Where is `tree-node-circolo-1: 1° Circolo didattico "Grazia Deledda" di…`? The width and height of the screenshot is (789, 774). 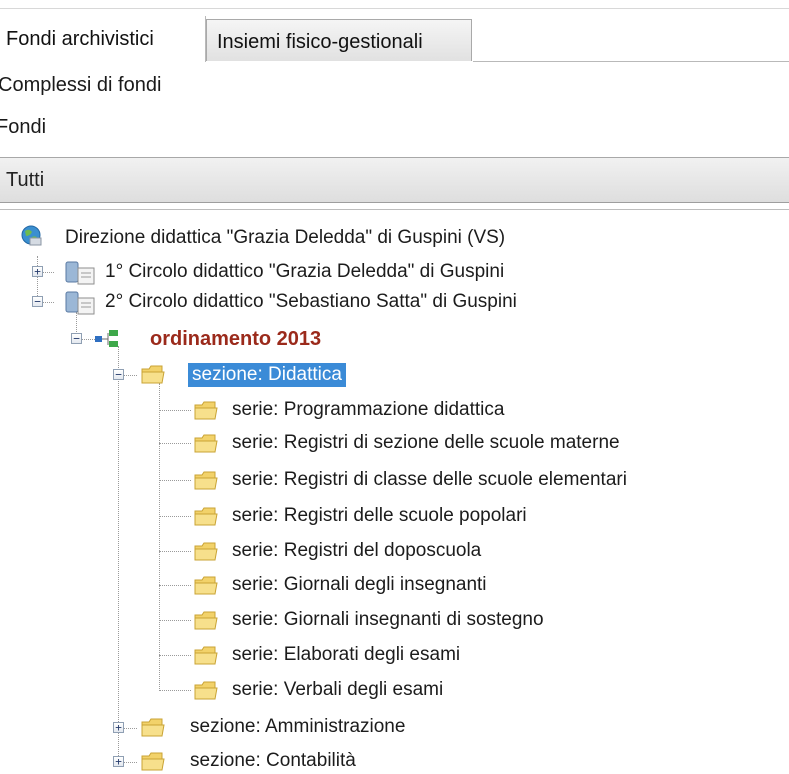 tree-node-circolo-1: 1° Circolo didattico "Grazia Deledda" di… is located at coordinates (304, 272).